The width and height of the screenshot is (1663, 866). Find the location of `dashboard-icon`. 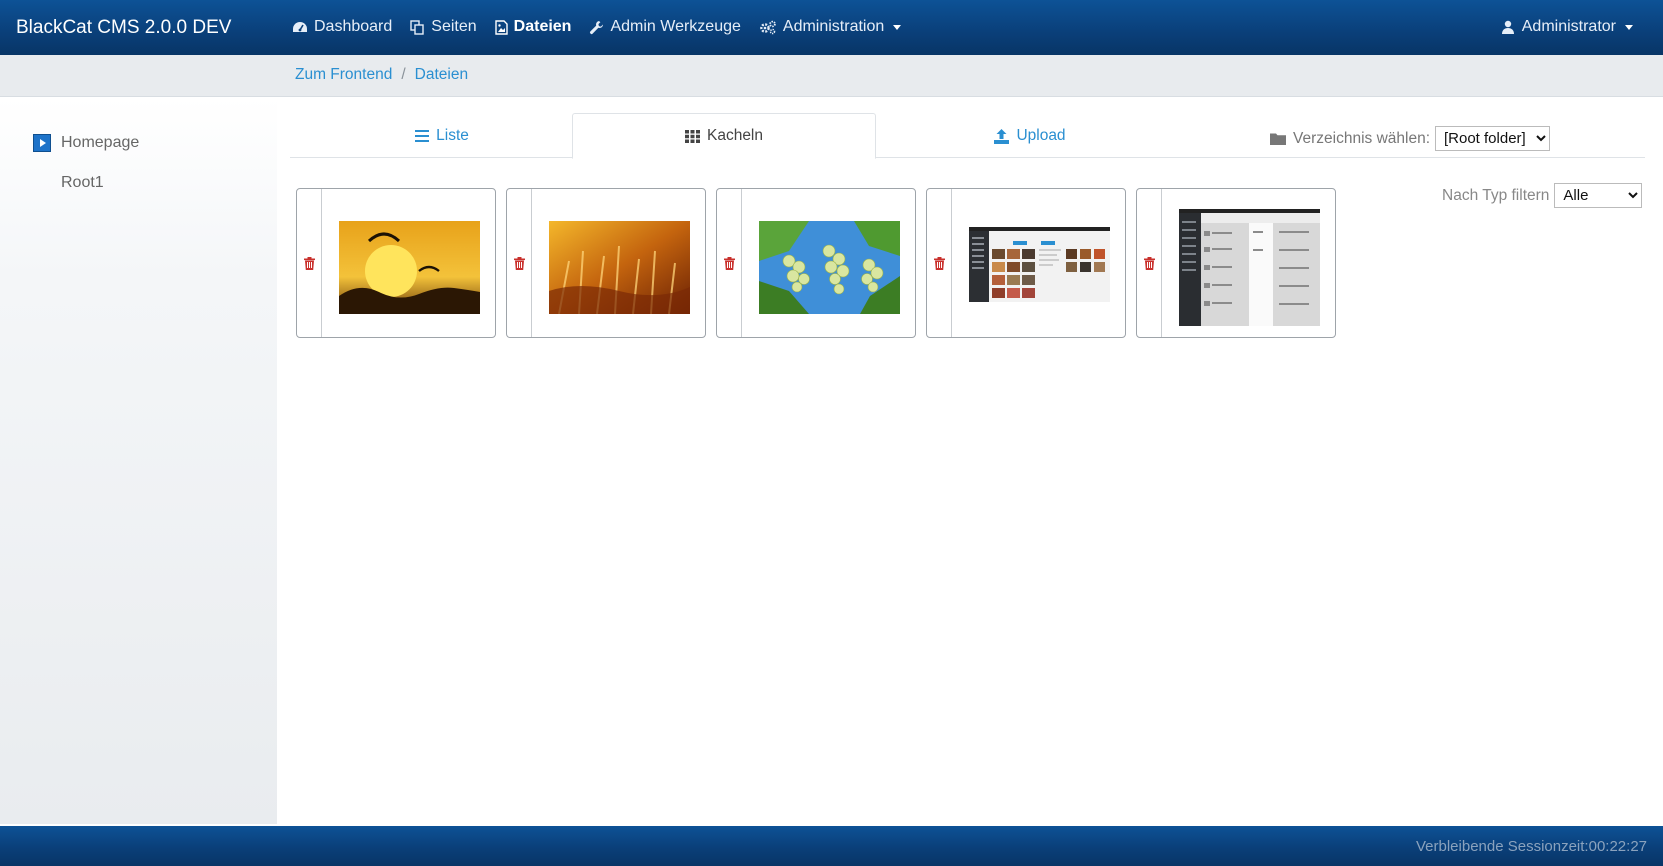

dashboard-icon is located at coordinates (300, 27).